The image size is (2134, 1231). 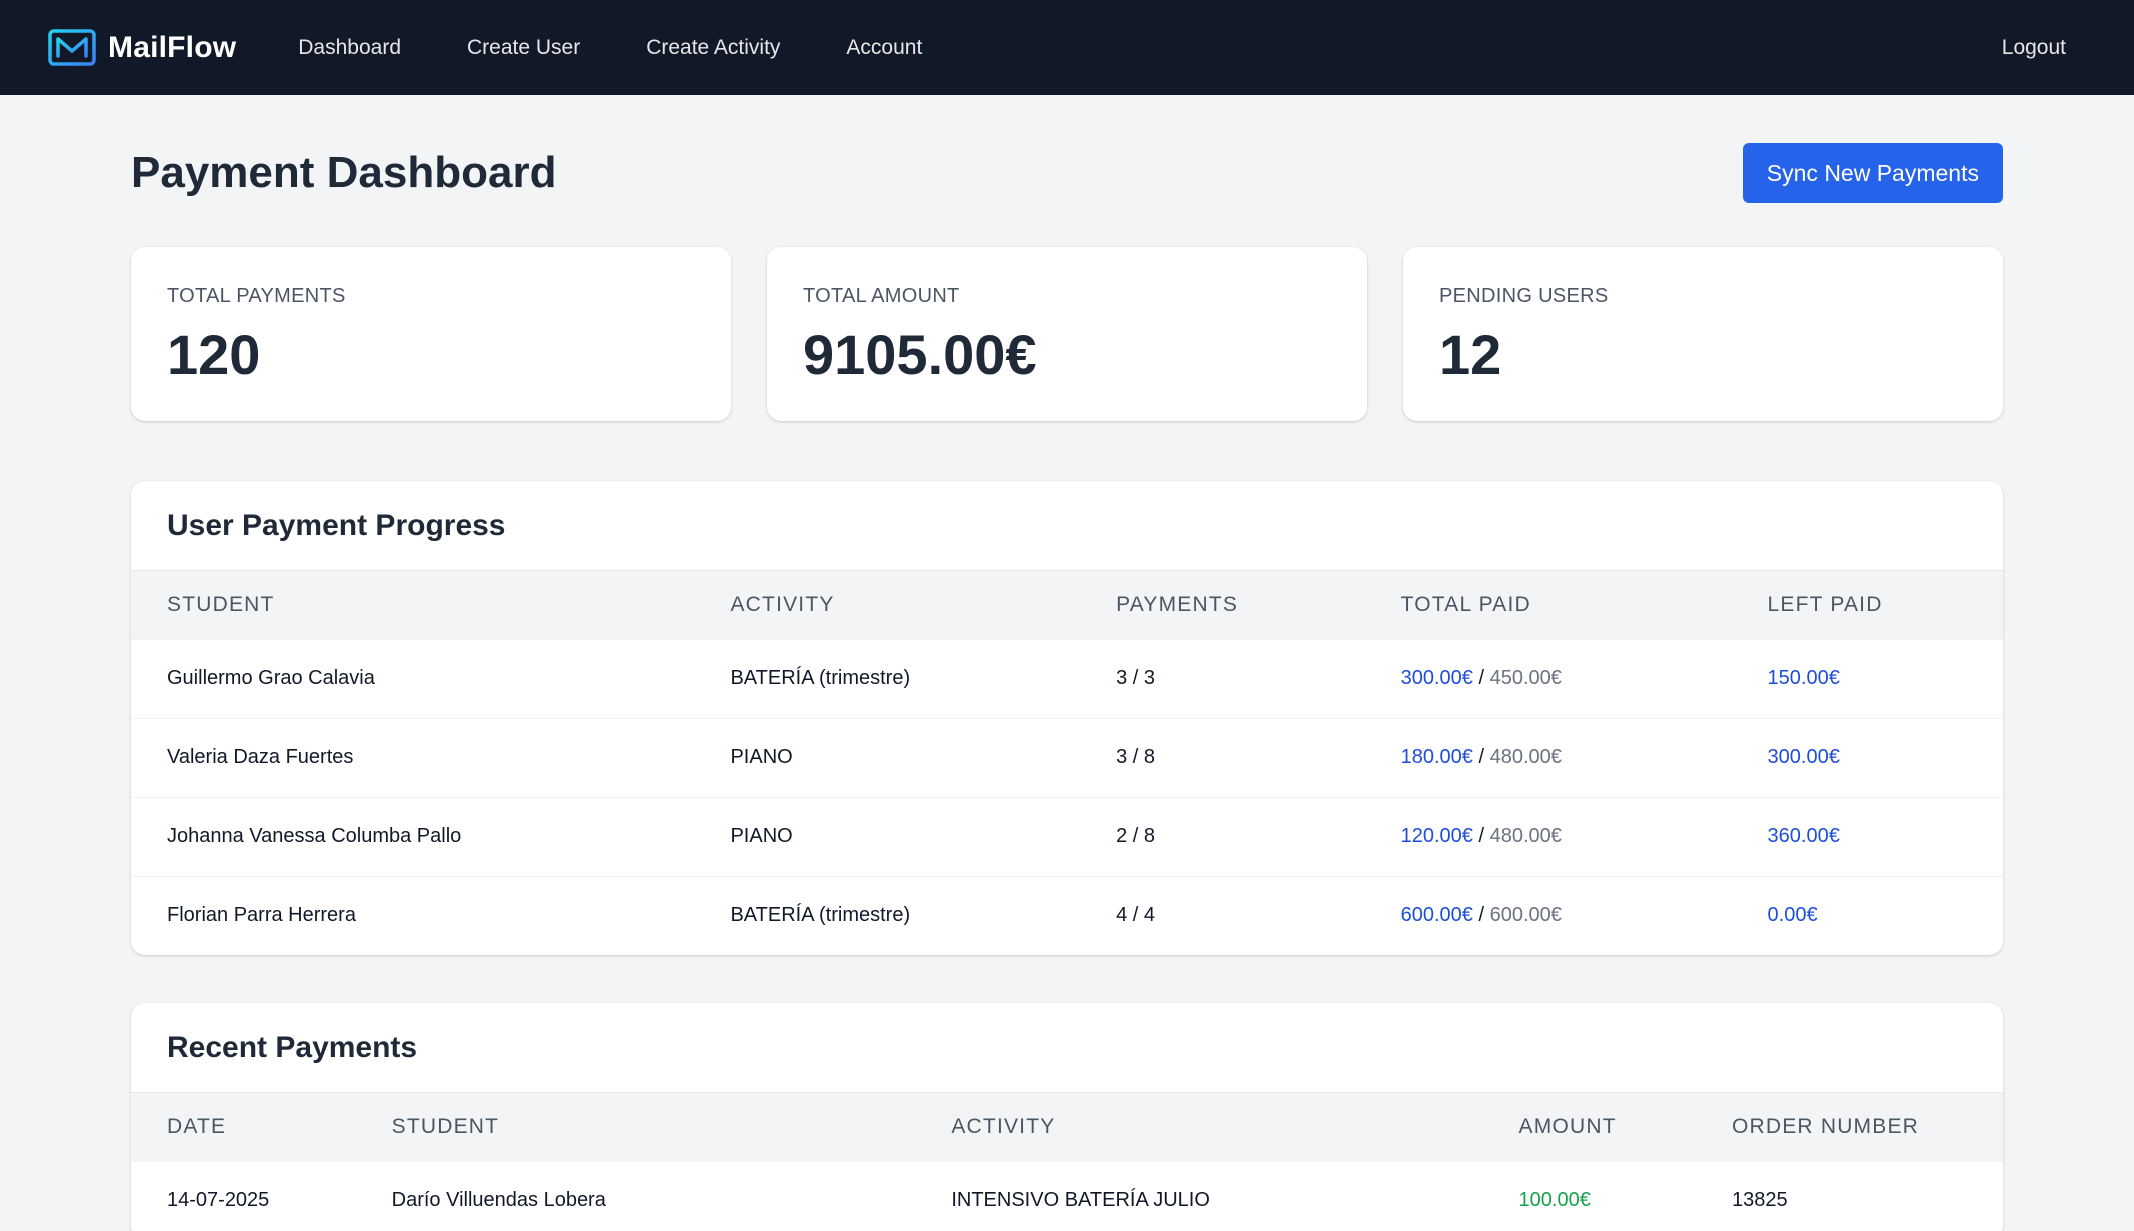 I want to click on cell-left-paid: 300.00€, so click(x=1867, y=757).